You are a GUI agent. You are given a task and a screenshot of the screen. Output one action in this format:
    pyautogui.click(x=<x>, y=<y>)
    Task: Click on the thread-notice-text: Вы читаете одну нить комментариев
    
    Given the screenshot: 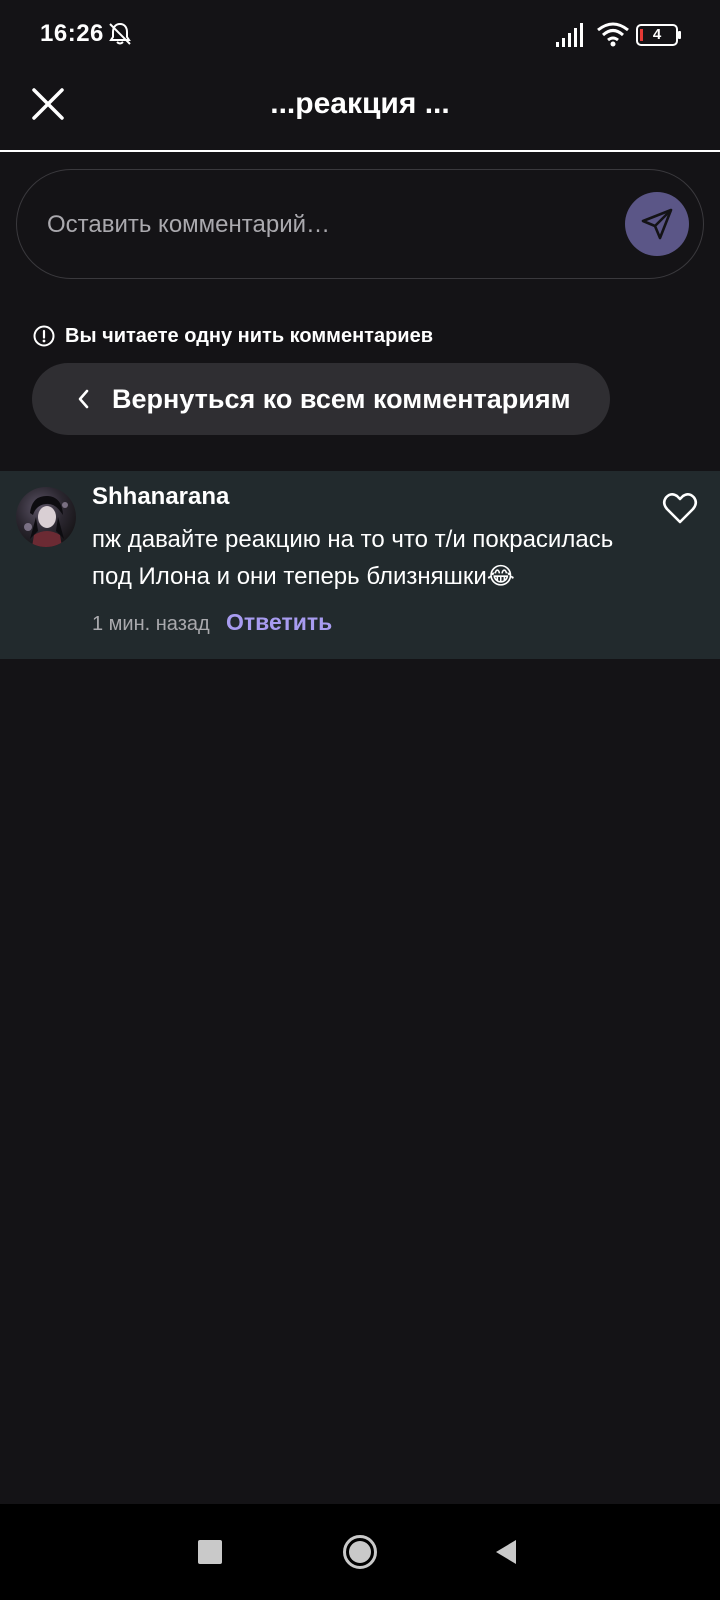 What is the action you would take?
    pyautogui.click(x=249, y=335)
    